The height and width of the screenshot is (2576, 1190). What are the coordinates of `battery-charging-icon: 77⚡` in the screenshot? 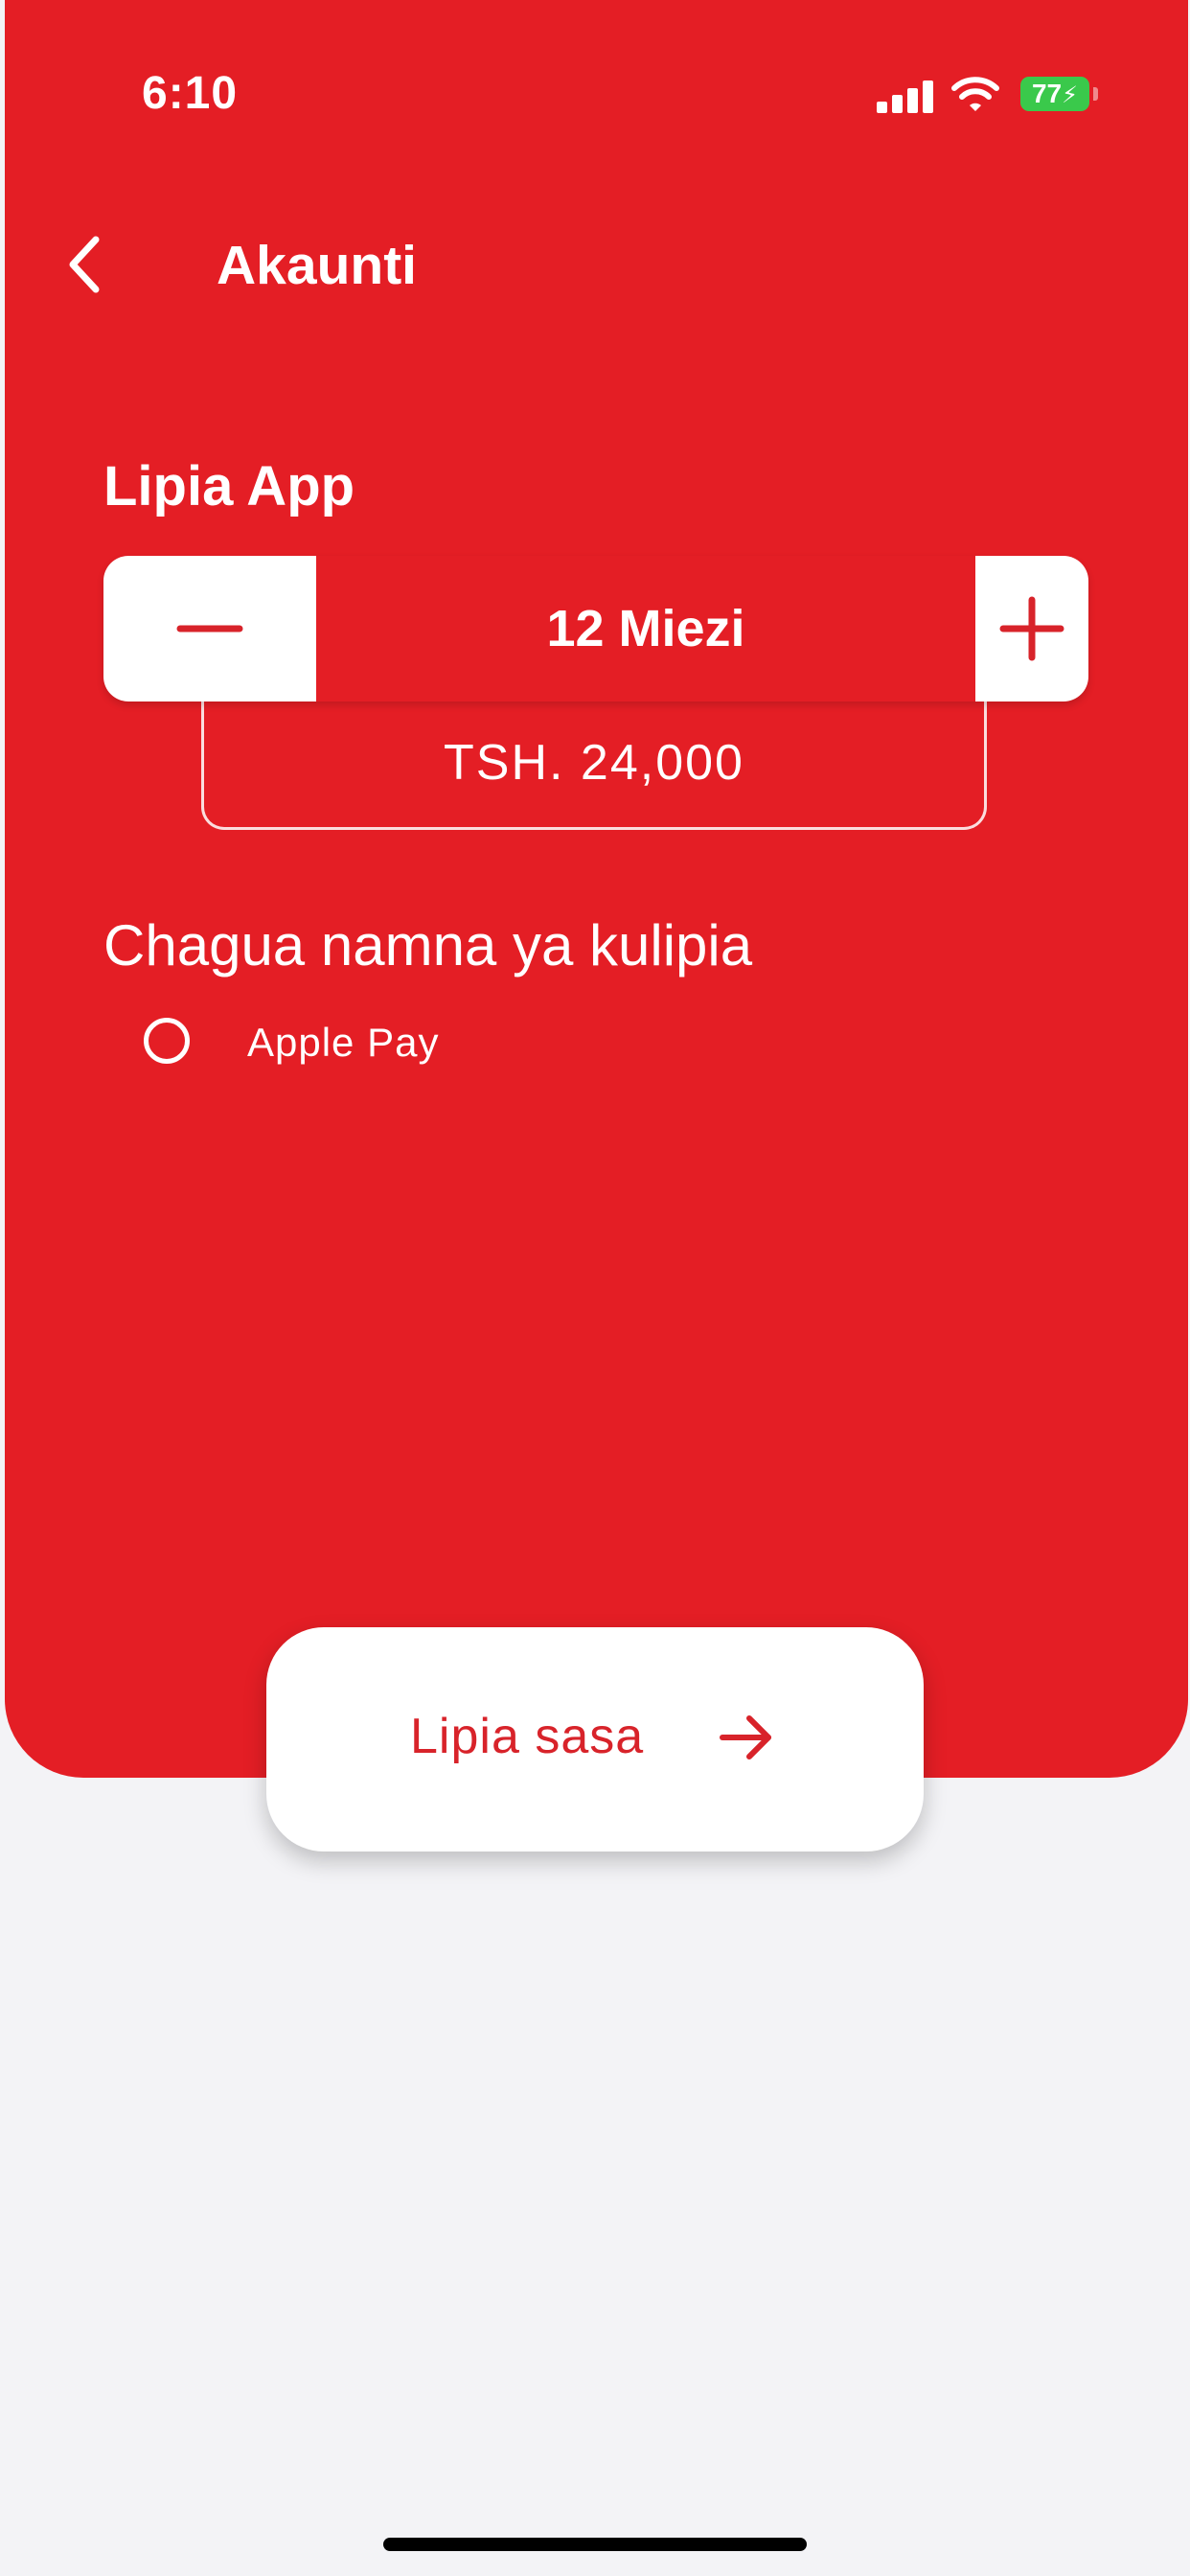 It's located at (1054, 94).